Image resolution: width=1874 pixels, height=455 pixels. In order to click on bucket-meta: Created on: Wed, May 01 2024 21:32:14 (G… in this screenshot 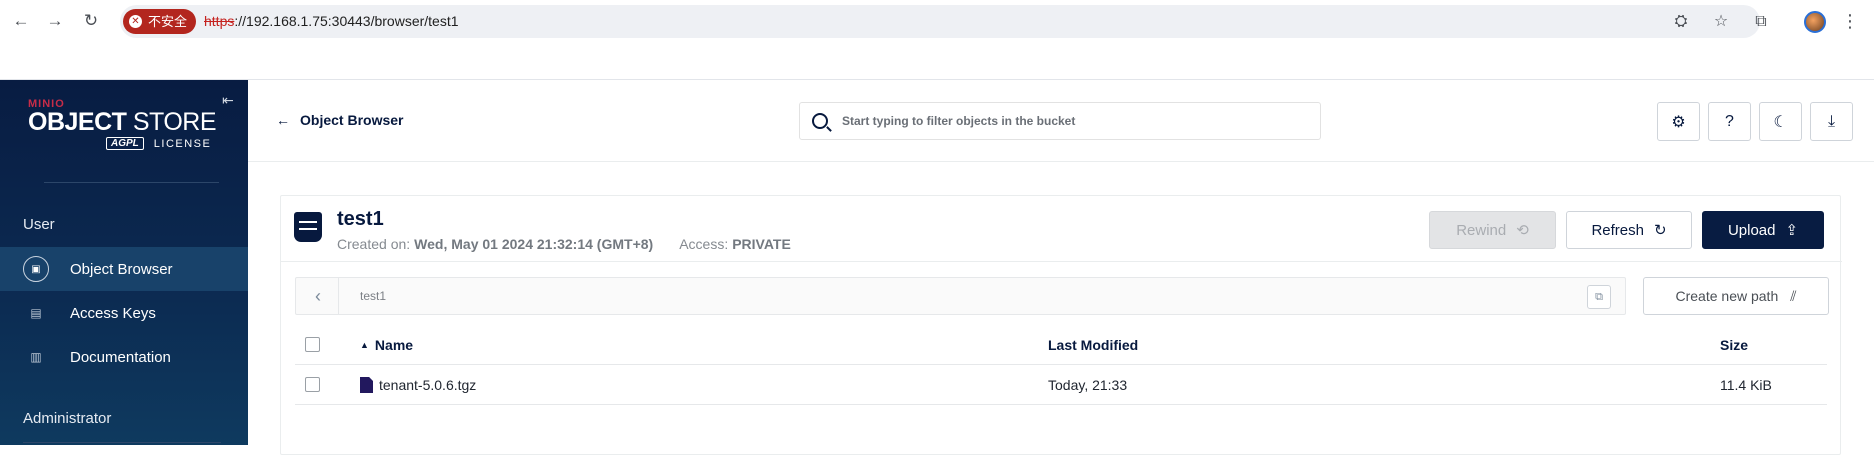, I will do `click(564, 244)`.